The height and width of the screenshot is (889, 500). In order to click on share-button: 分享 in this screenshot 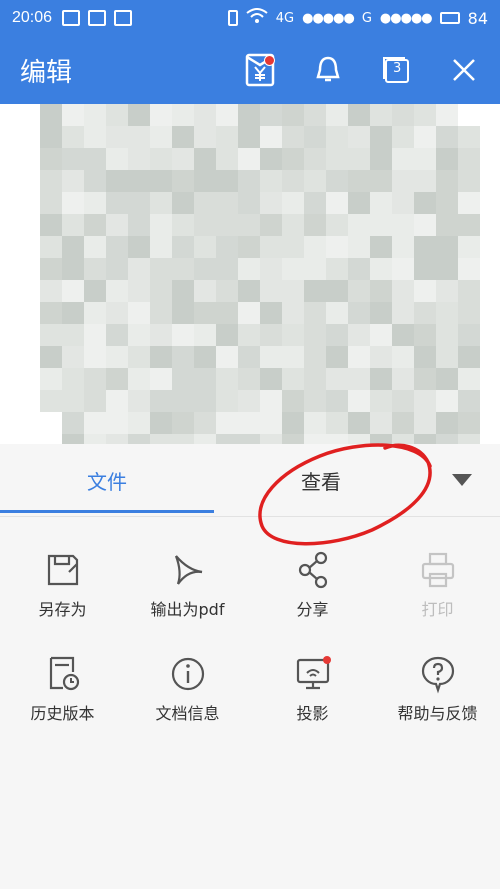, I will do `click(312, 588)`.